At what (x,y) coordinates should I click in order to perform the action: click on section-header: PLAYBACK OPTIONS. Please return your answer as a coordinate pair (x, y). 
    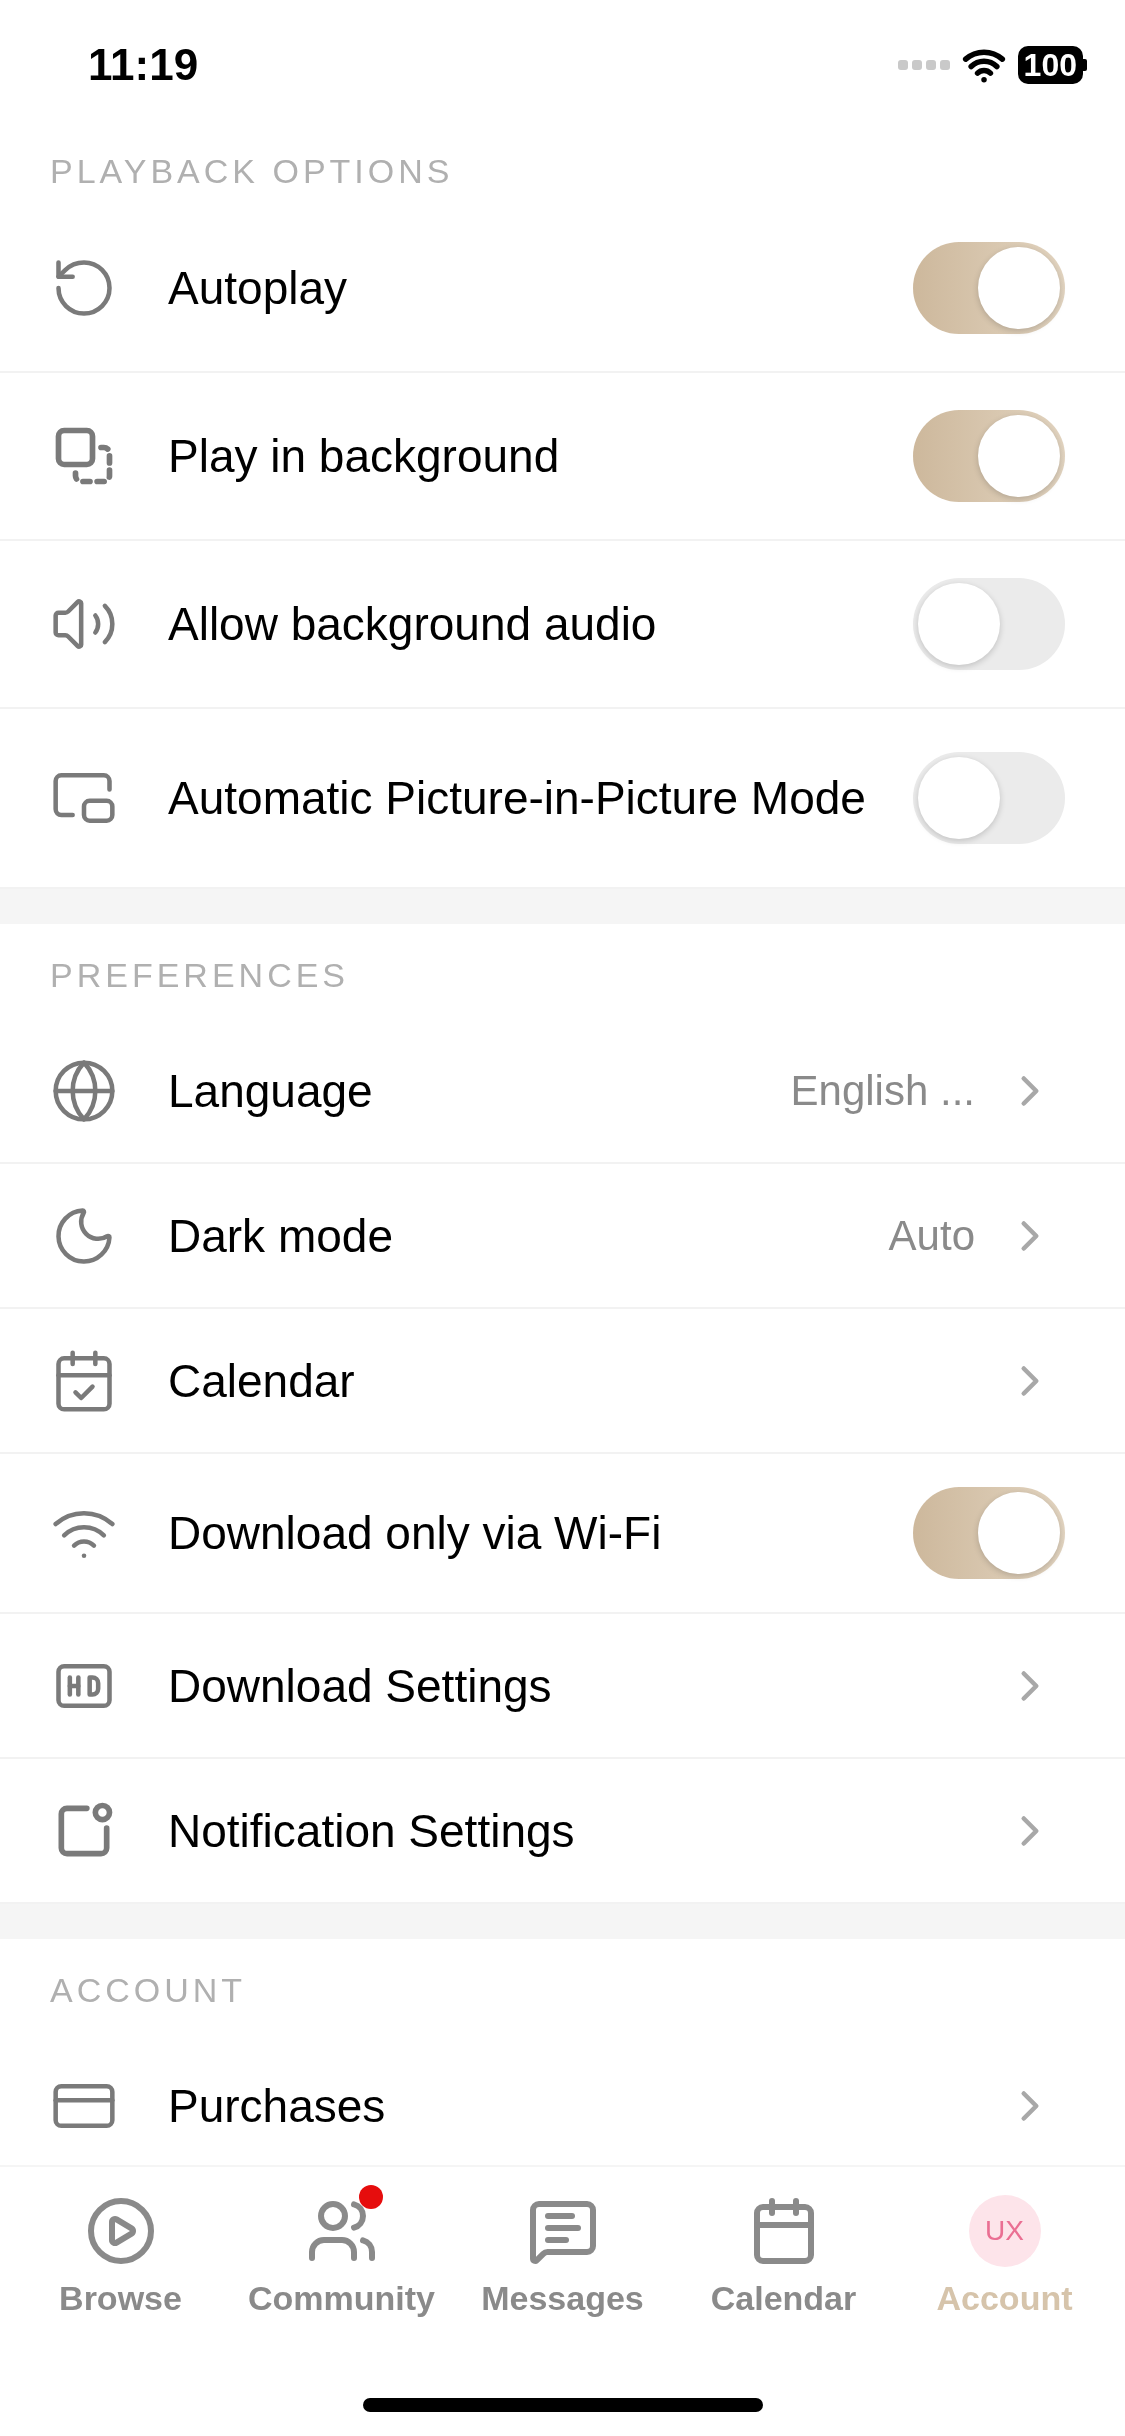
    Looking at the image, I should click on (252, 171).